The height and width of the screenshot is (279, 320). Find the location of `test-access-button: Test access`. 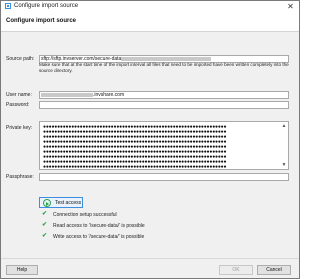

test-access-button: Test access is located at coordinates (61, 202).